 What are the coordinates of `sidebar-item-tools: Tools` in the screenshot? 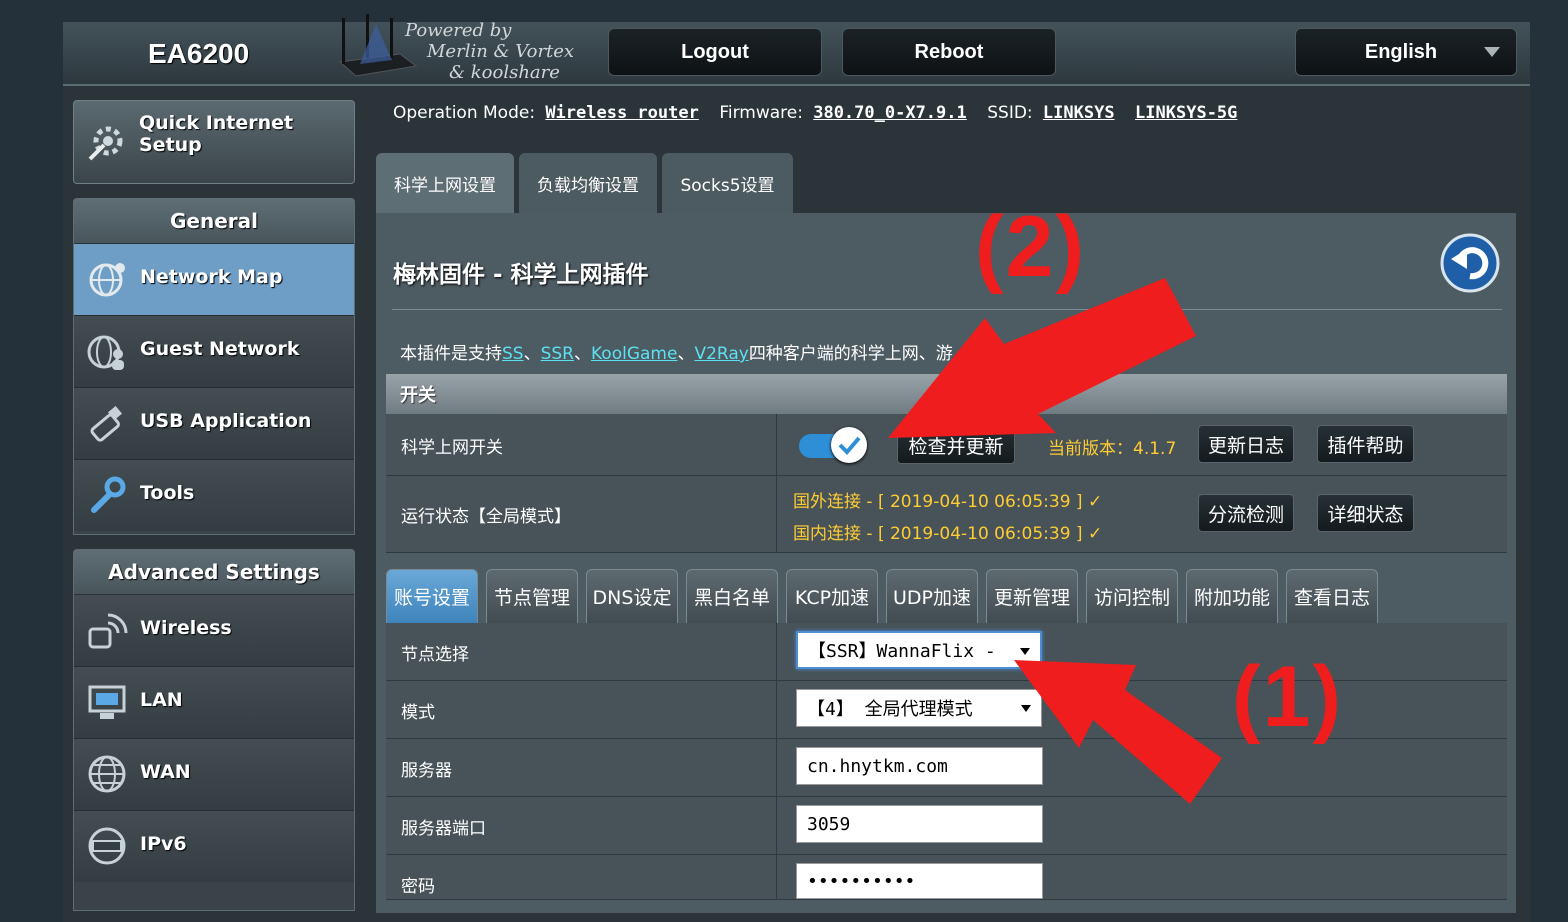 It's located at (214, 495).